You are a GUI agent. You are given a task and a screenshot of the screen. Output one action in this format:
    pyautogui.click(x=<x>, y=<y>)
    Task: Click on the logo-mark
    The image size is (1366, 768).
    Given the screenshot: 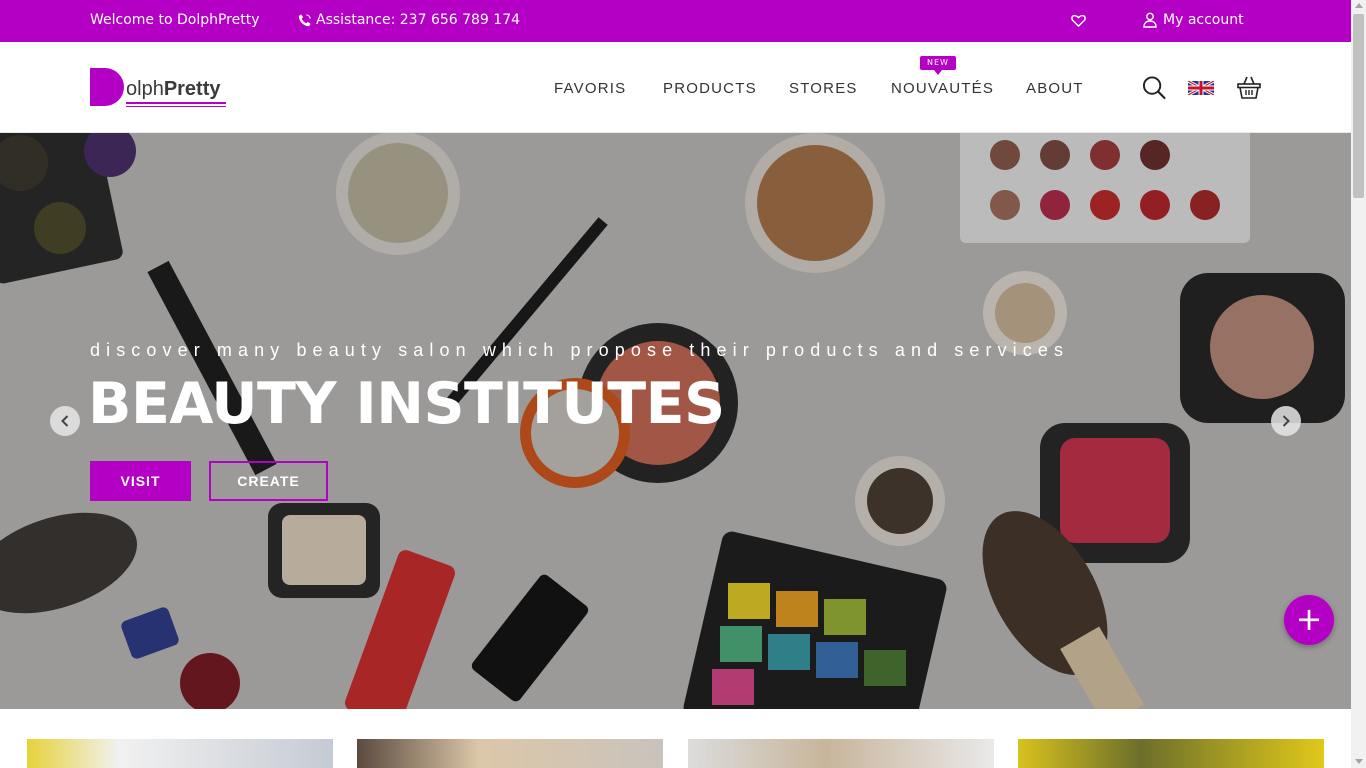 What is the action you would take?
    pyautogui.click(x=107, y=87)
    